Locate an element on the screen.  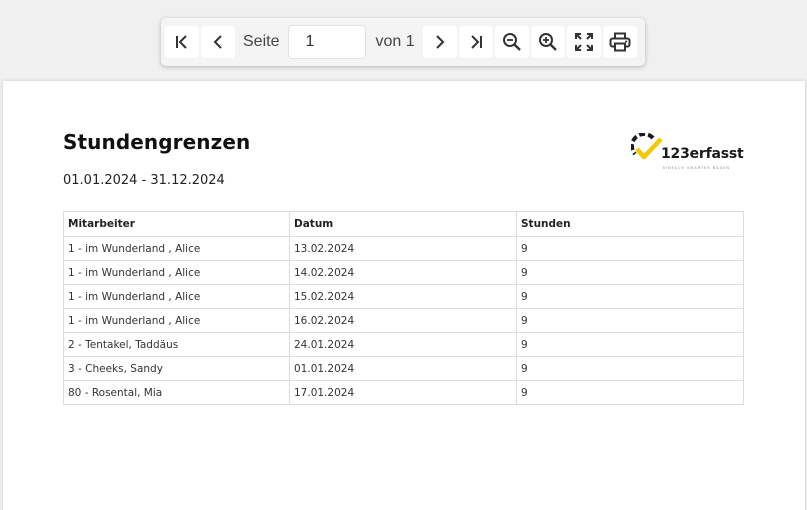
fullscreen-button is located at coordinates (583, 42).